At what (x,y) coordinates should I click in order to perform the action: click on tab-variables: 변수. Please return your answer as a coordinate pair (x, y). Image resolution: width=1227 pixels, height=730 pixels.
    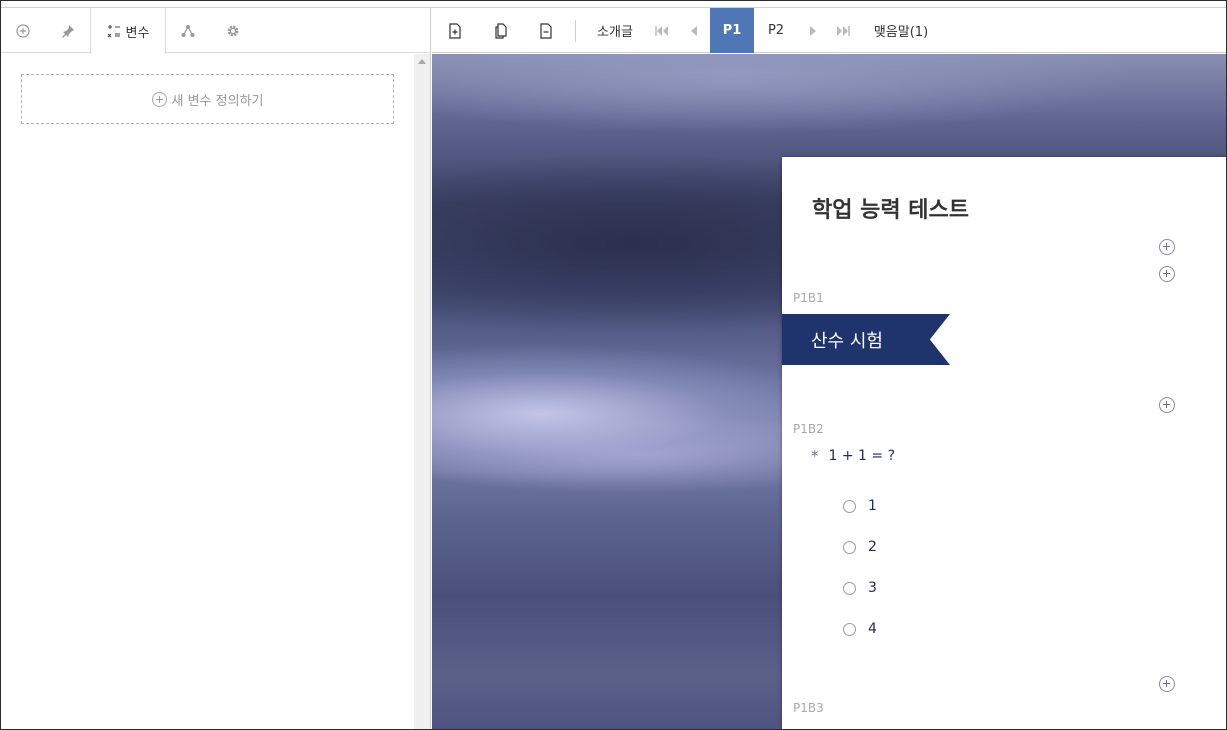
    Looking at the image, I should click on (128, 31).